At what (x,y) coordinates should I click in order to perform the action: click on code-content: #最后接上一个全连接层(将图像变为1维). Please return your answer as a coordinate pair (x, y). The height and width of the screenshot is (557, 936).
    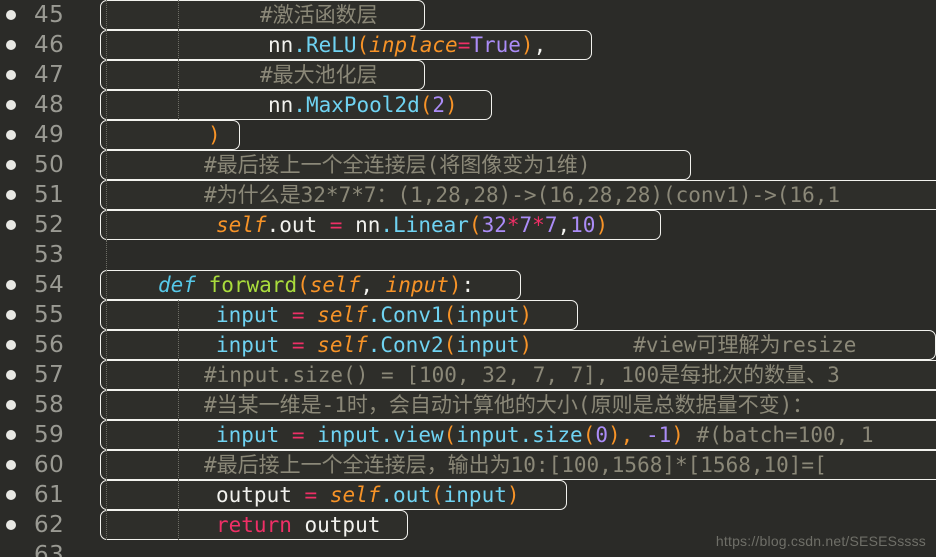
    Looking at the image, I should click on (518, 165).